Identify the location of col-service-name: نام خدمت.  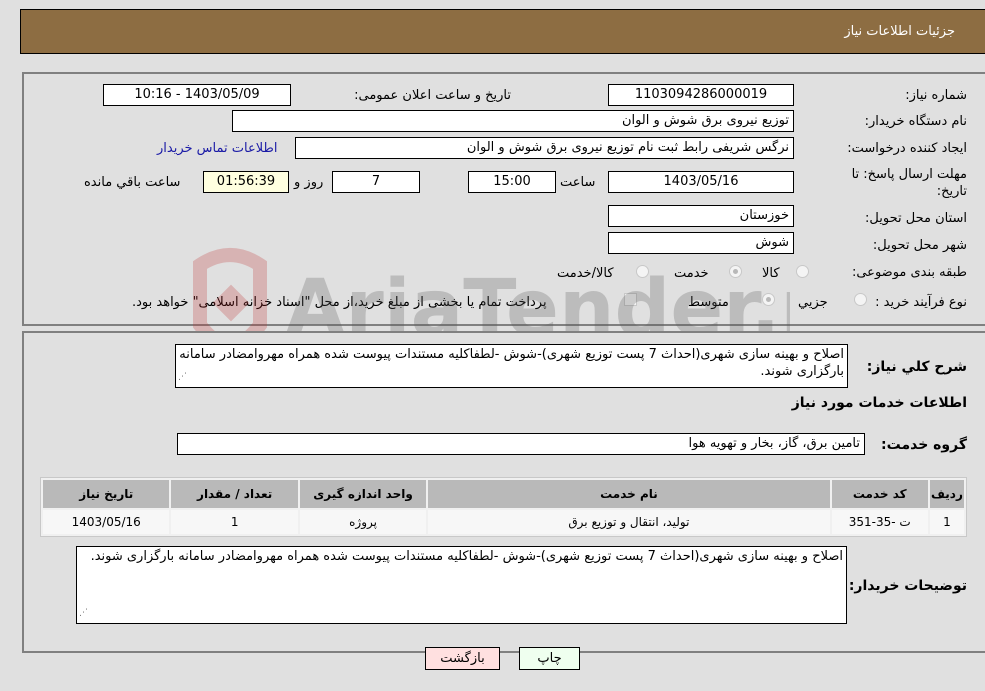
(629, 494).